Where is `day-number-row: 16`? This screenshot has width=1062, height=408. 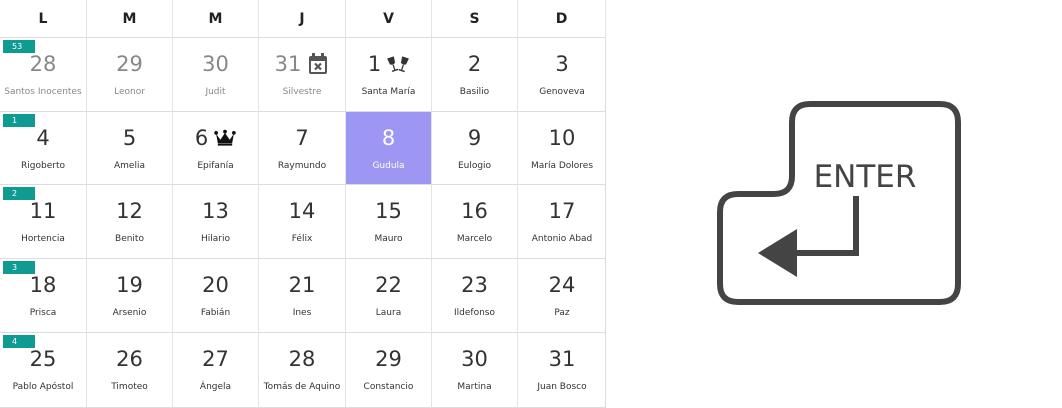
day-number-row: 16 is located at coordinates (474, 211).